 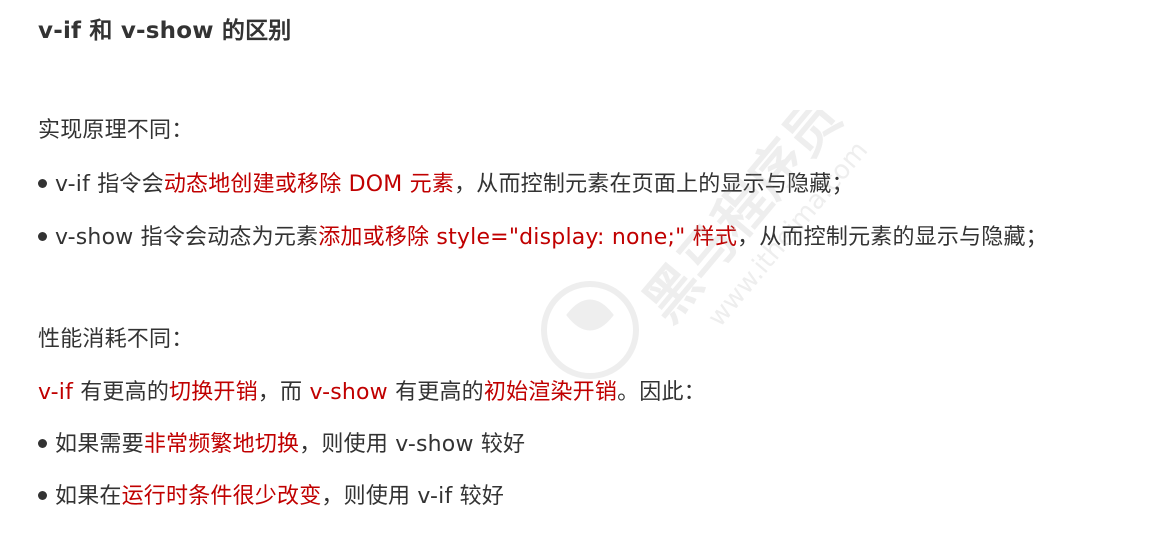 I want to click on highlight-text: 非常频繁地切换, so click(x=221, y=444).